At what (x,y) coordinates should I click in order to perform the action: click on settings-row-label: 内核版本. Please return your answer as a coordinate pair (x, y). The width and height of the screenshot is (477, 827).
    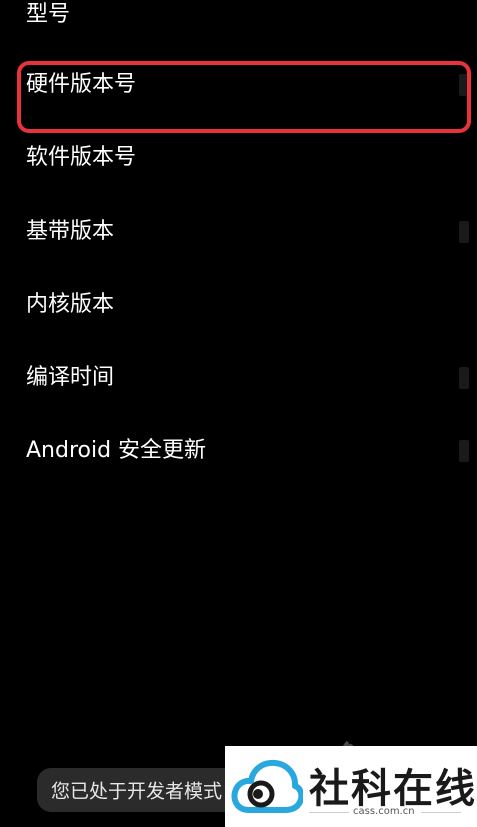
    Looking at the image, I should click on (70, 304).